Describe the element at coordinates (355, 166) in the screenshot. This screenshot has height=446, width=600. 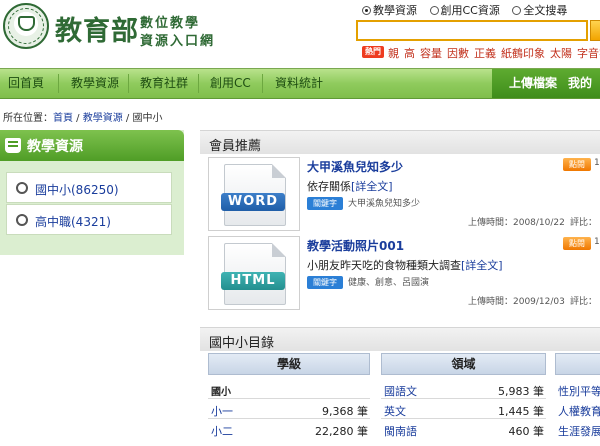
I see `resource-title-link: 大甲溪魚兒知多少` at that location.